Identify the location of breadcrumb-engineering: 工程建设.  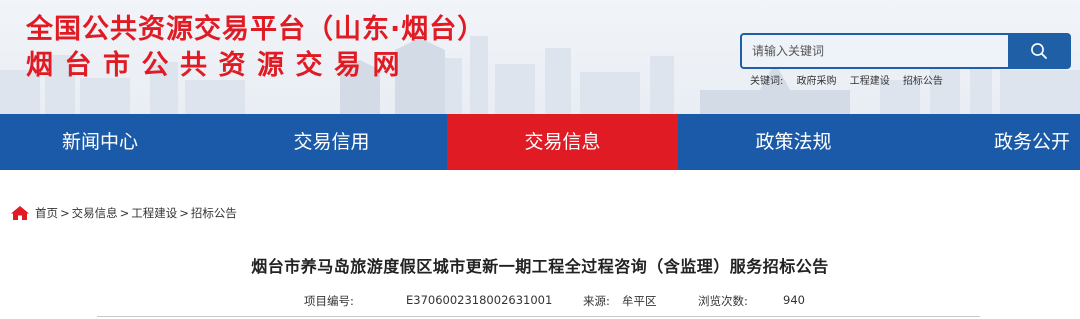
(154, 213).